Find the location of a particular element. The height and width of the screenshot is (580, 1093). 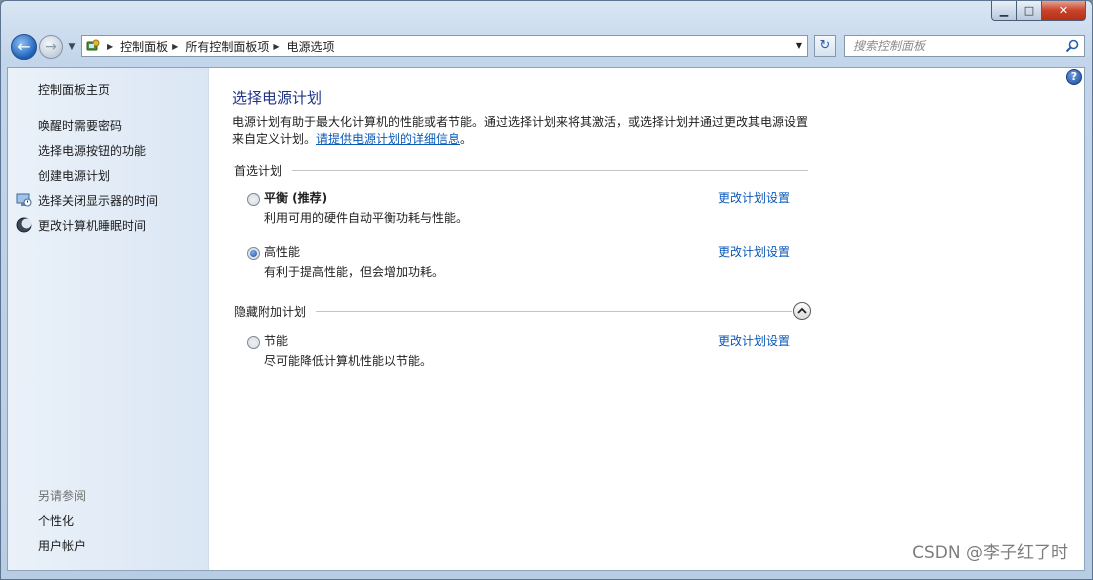

watermark: CSDN @李子红了时 is located at coordinates (990, 553).